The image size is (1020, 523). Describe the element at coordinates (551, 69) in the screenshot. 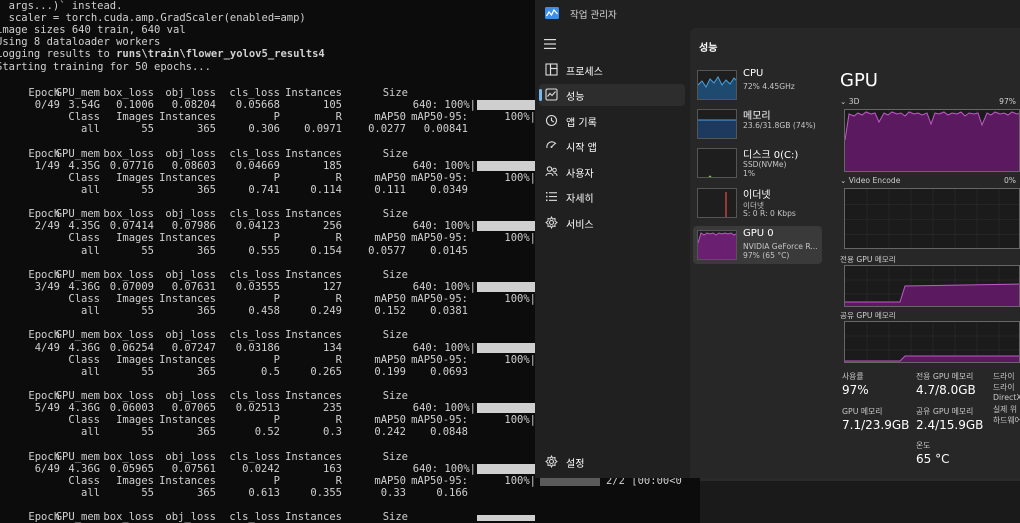

I see `processes-icon` at that location.